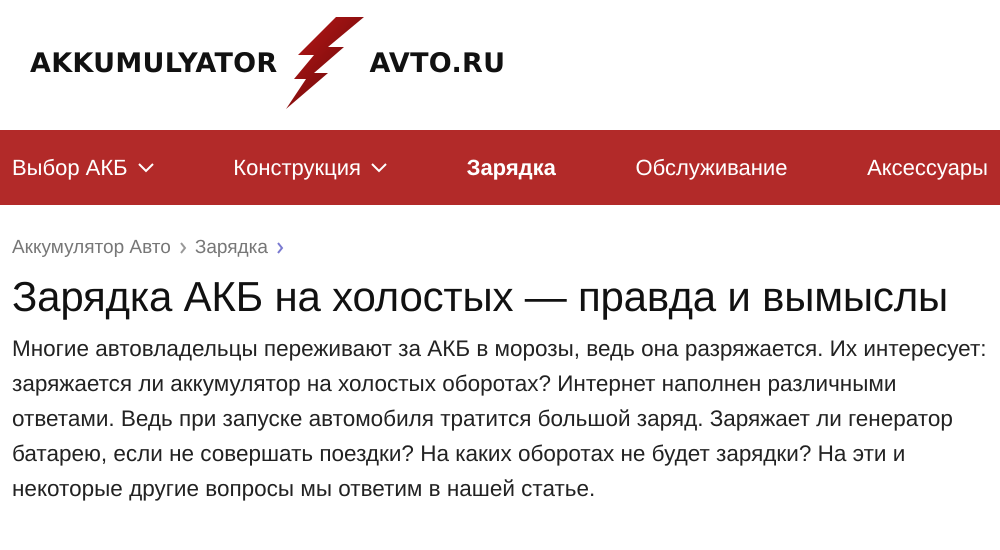 The height and width of the screenshot is (550, 1000). Describe the element at coordinates (927, 167) in the screenshot. I see `nav-item: Аксессуары` at that location.